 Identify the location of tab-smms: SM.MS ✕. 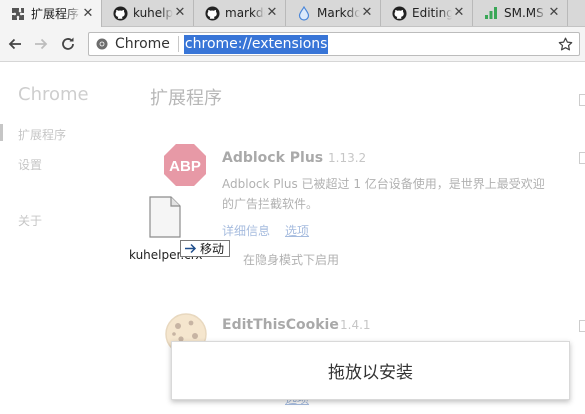
(520, 13).